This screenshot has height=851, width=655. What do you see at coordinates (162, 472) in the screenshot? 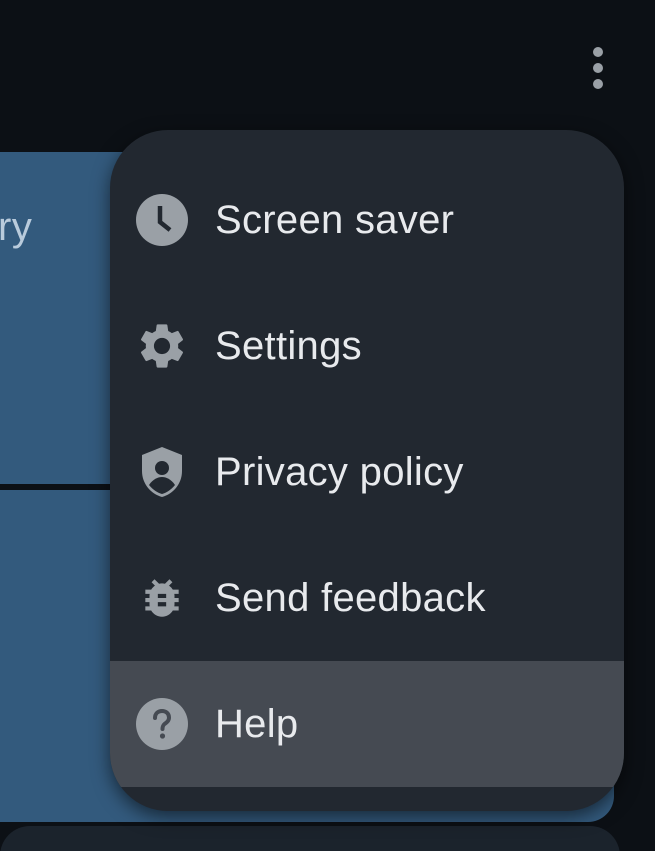
I see `shield-person-icon` at bounding box center [162, 472].